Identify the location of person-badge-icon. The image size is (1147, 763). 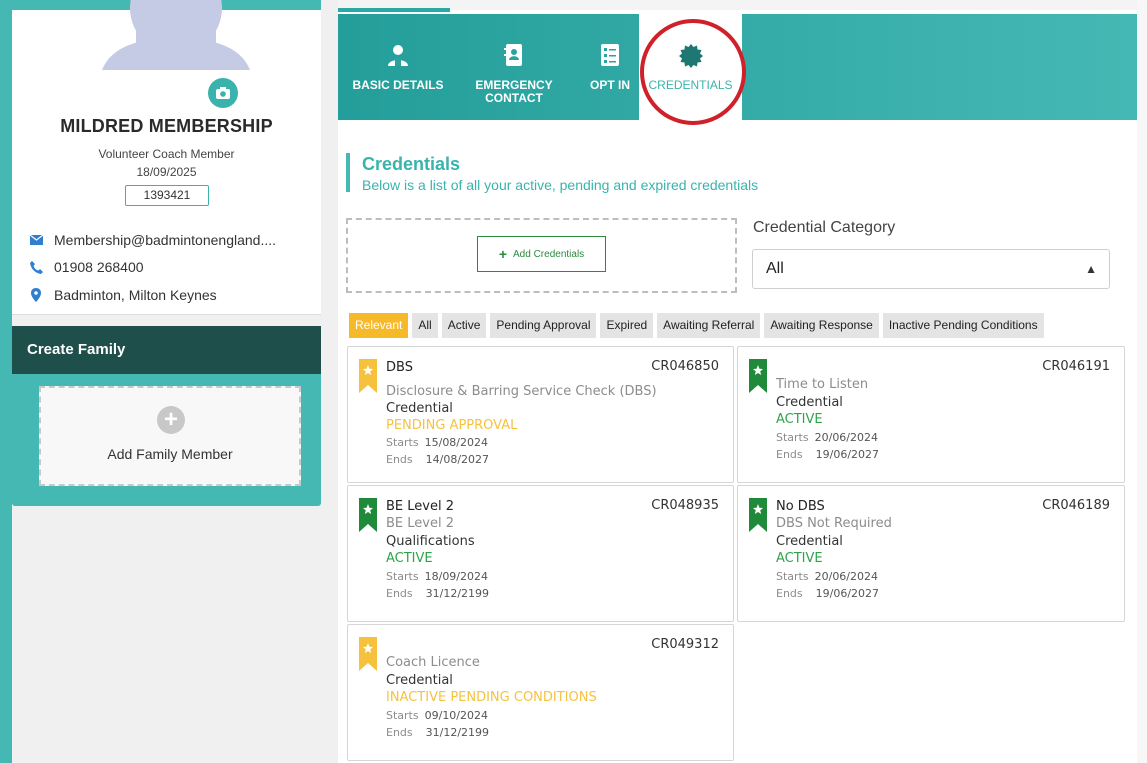
(398, 56).